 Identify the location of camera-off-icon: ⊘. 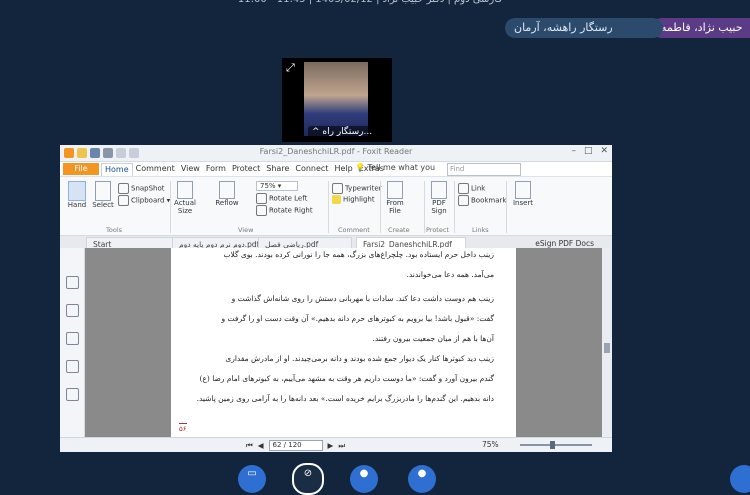
(308, 473).